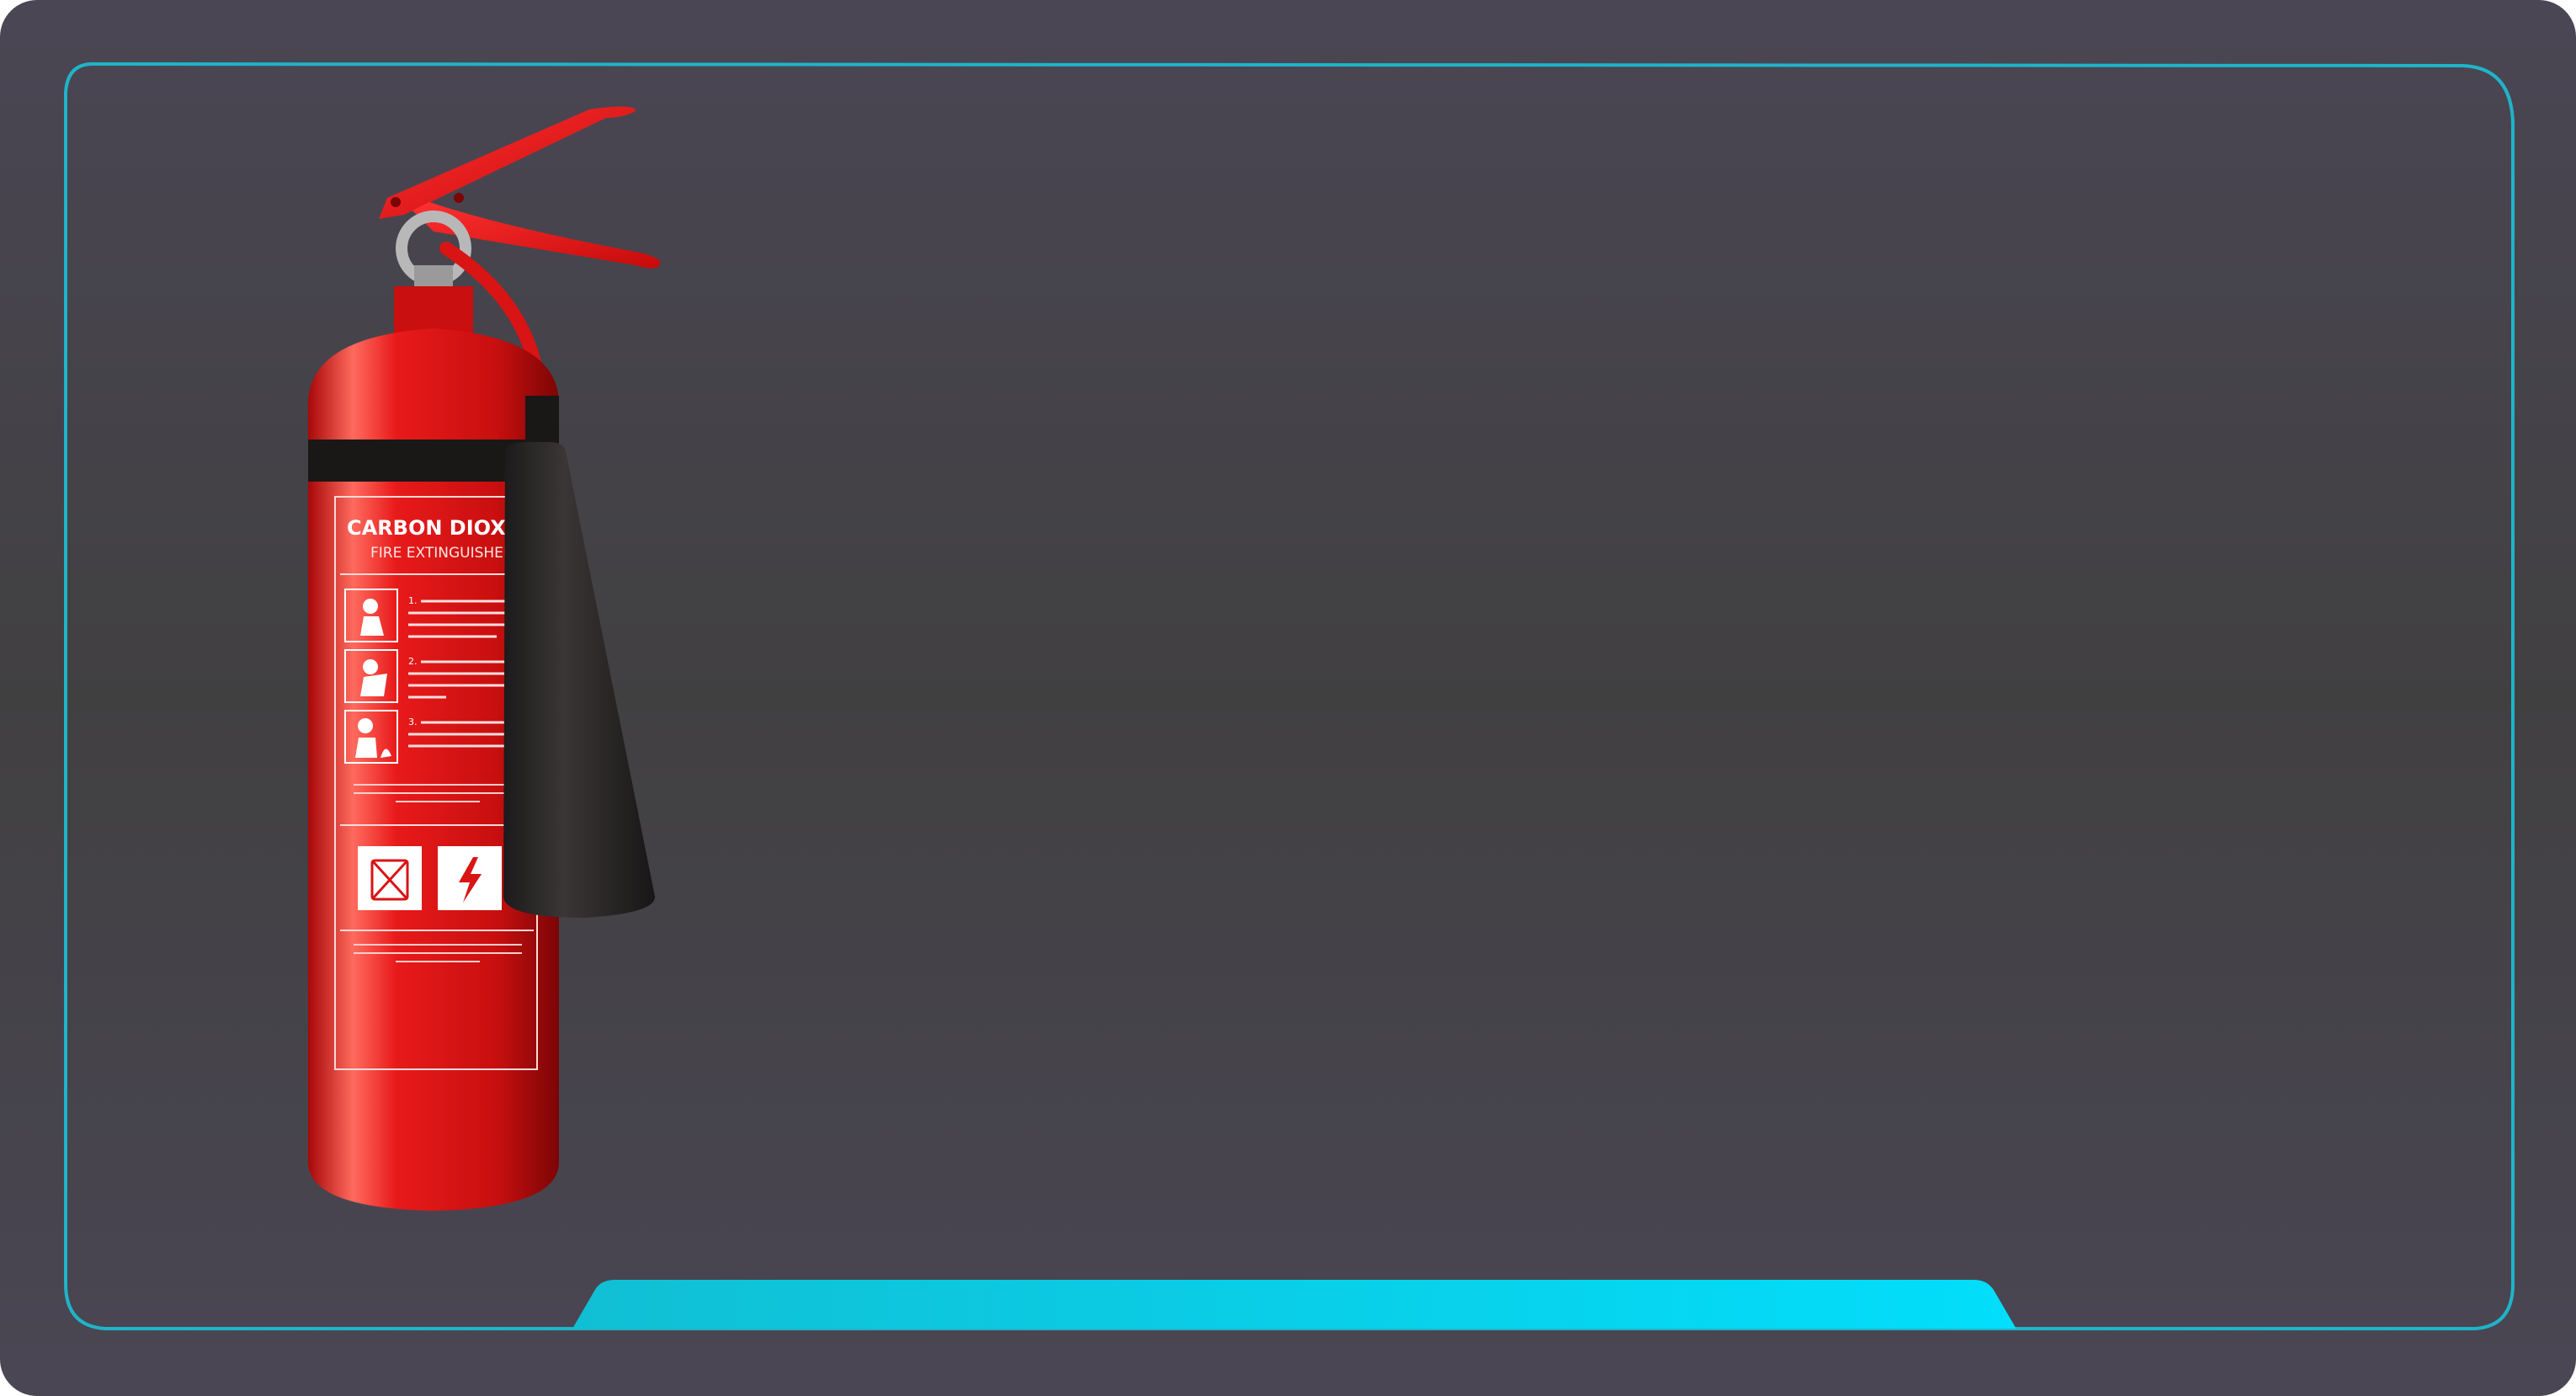 This screenshot has height=1396, width=2576. What do you see at coordinates (1294, 1304) in the screenshot?
I see `bottom-accent-bar` at bounding box center [1294, 1304].